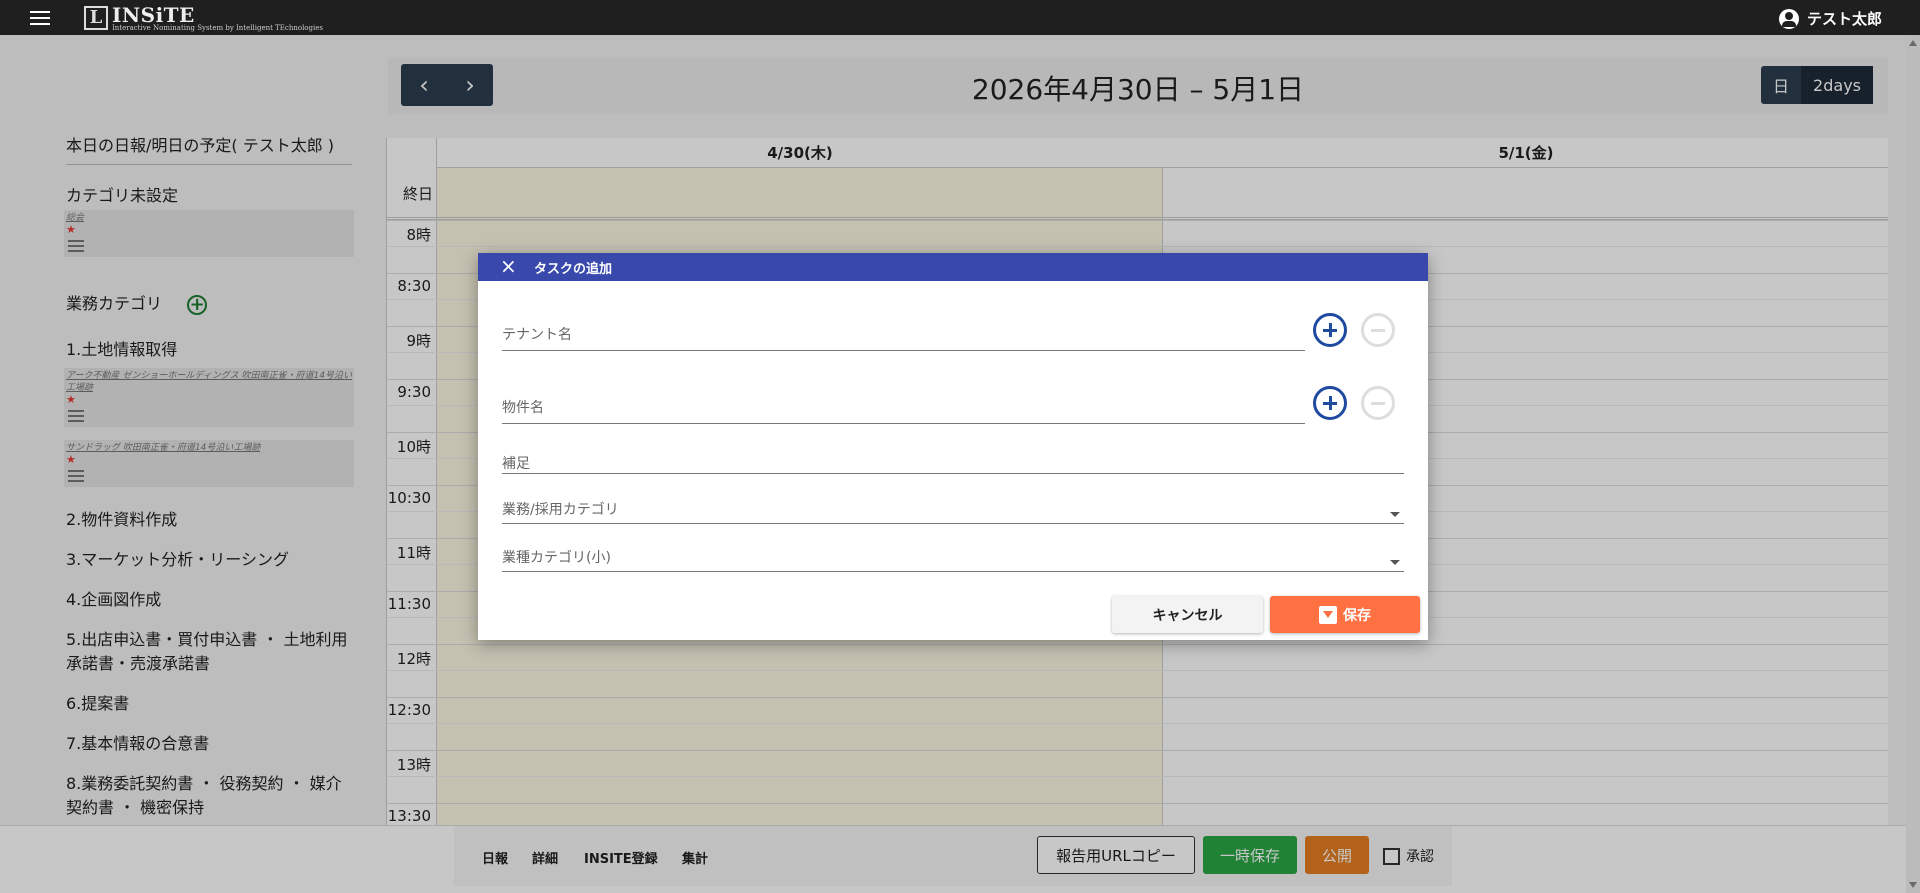 The width and height of the screenshot is (1920, 893). Describe the element at coordinates (1187, 614) in the screenshot. I see `cancel-button: キャンセル` at that location.